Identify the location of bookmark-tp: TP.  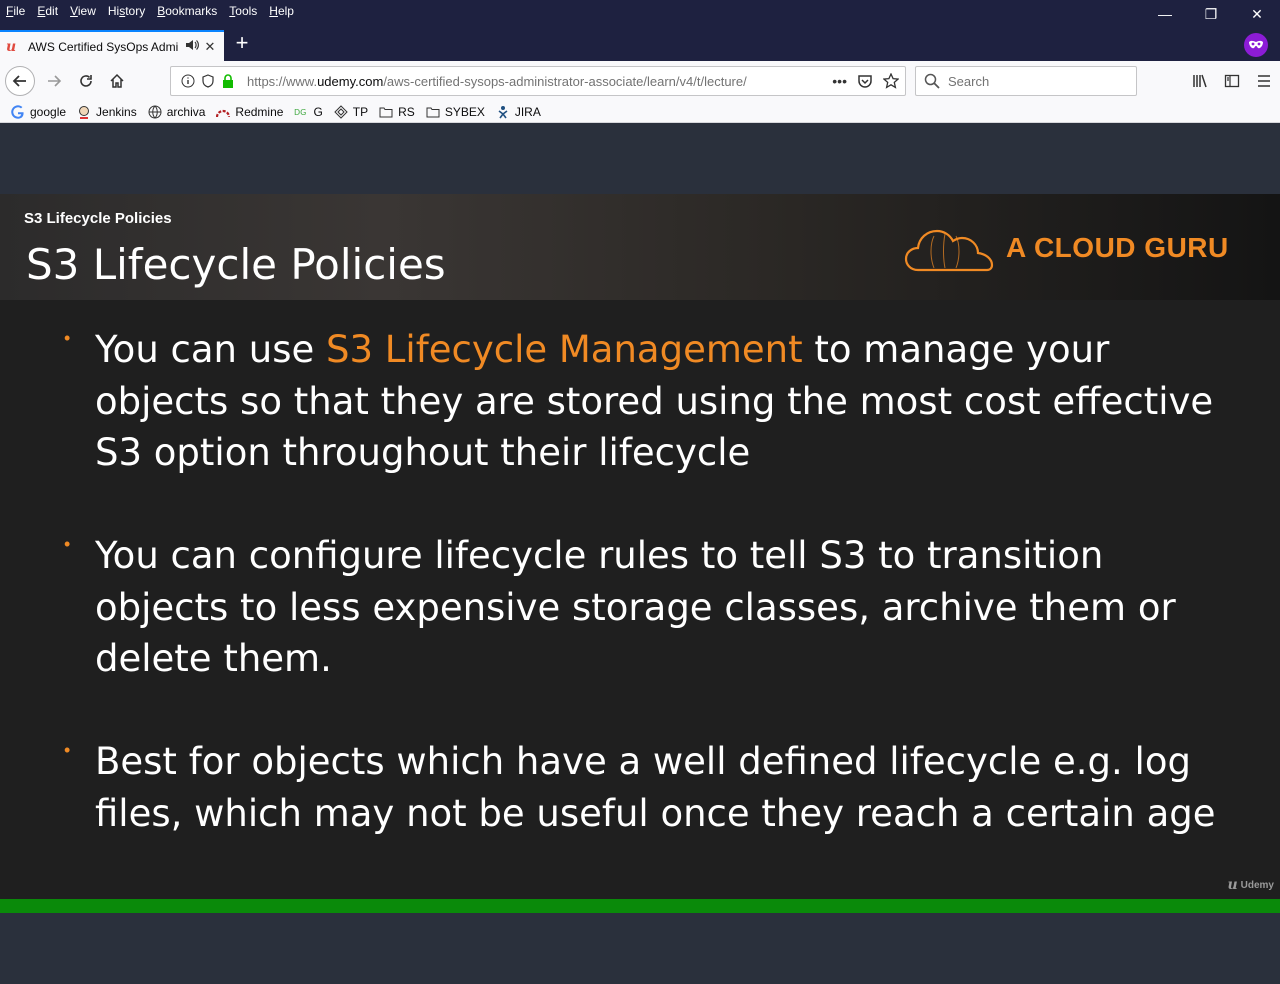
(350, 112).